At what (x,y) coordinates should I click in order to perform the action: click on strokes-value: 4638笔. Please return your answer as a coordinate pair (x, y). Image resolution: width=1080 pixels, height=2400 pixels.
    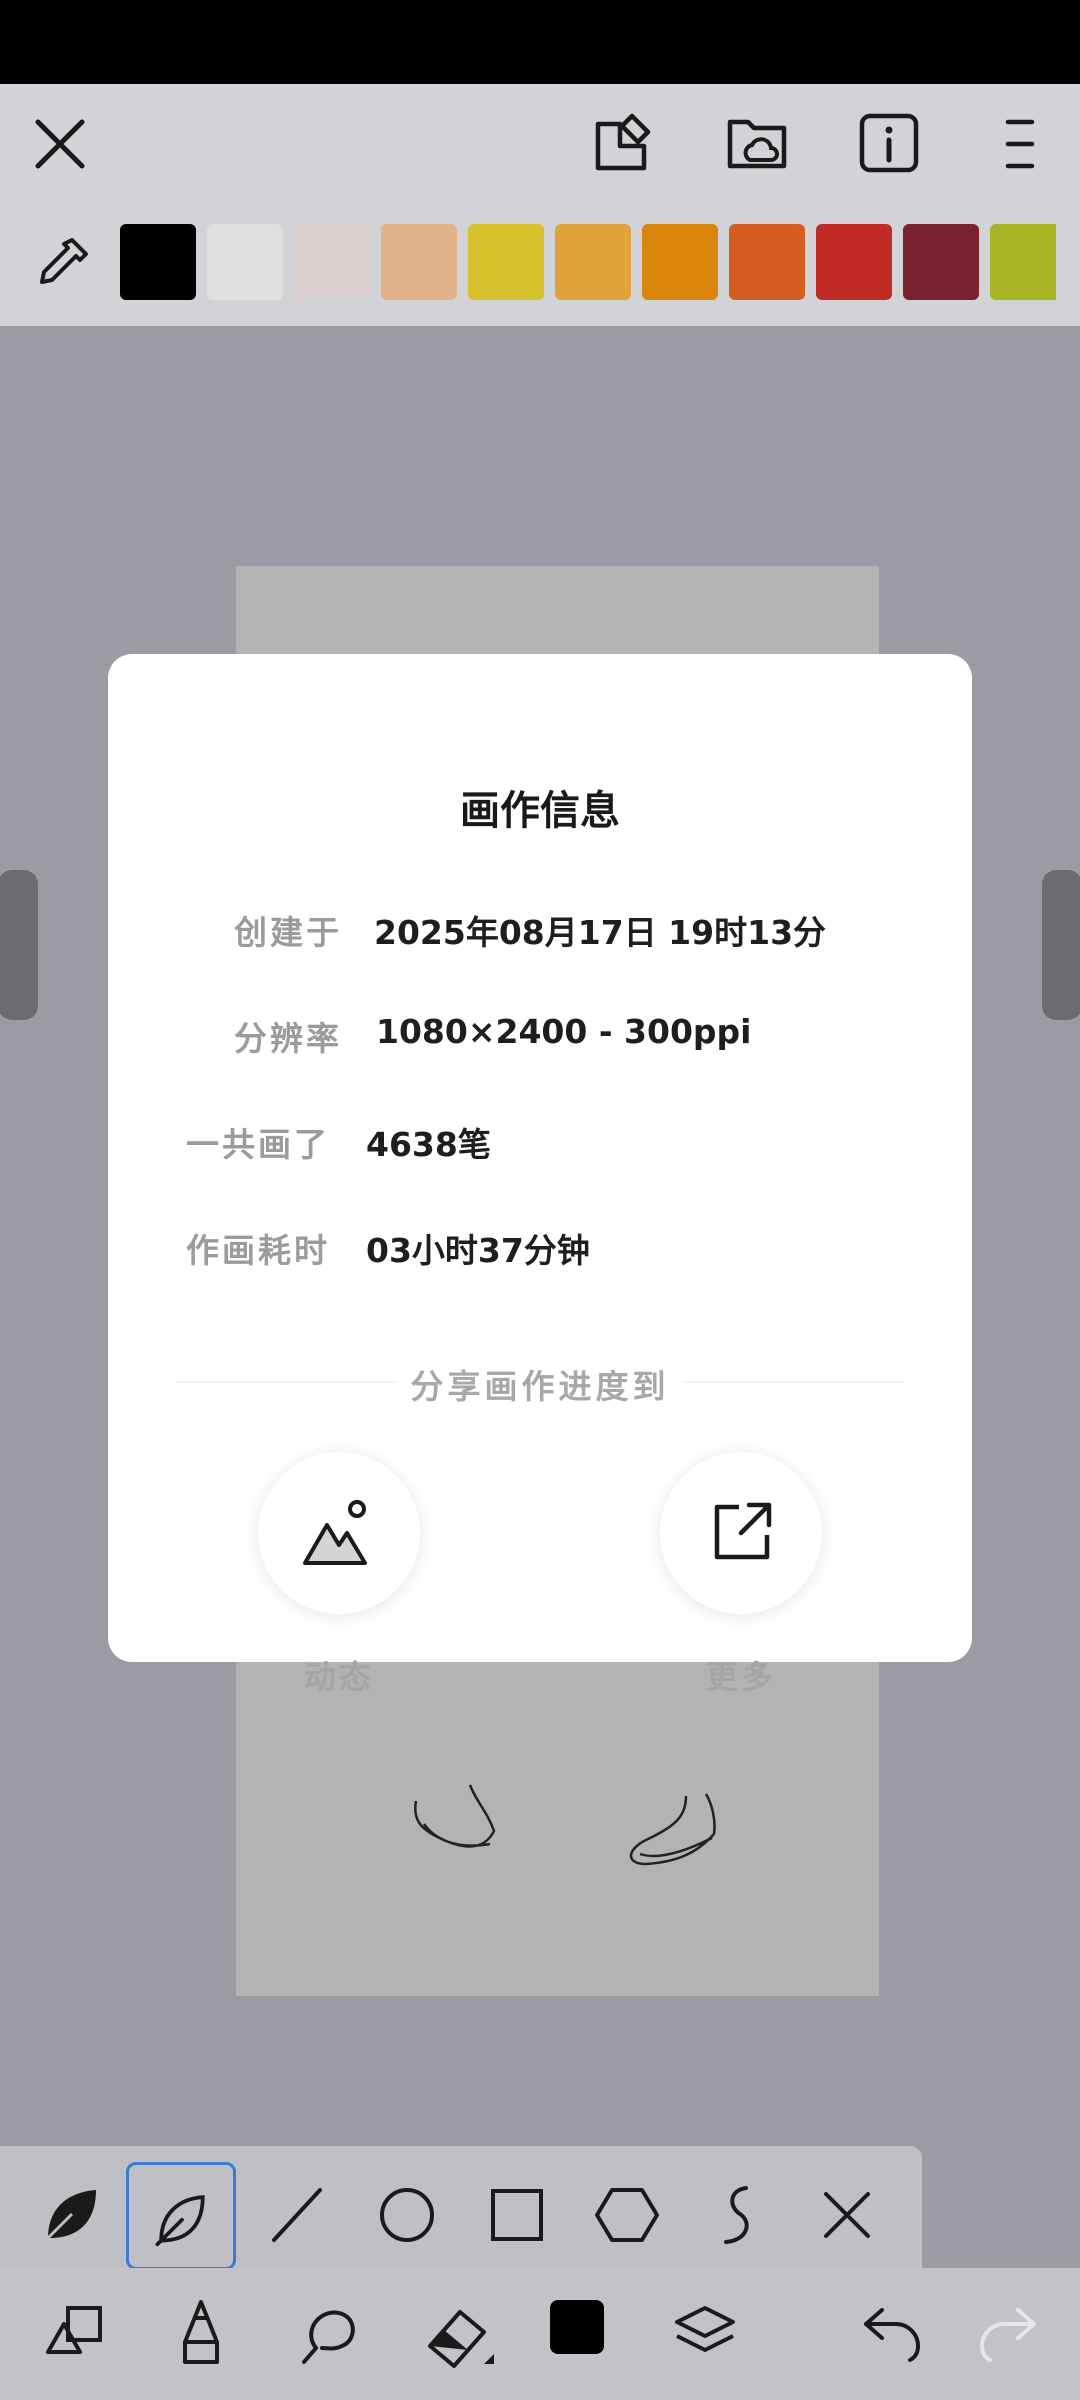
    Looking at the image, I should click on (428, 1144).